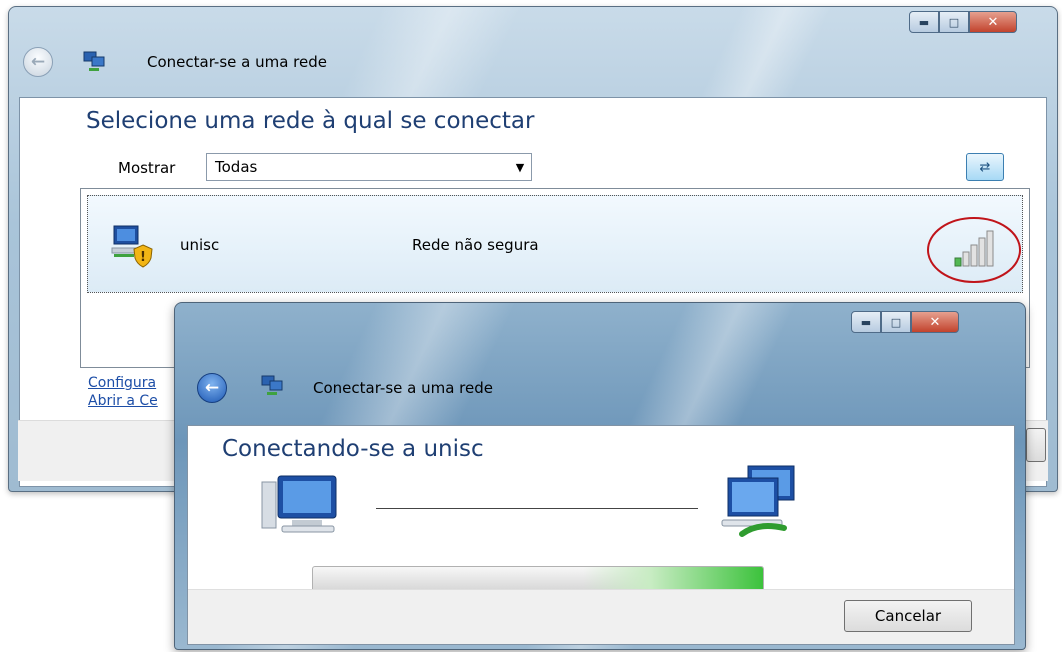 This screenshot has height=652, width=1062. I want to click on refresh-button: ⇄, so click(985, 167).